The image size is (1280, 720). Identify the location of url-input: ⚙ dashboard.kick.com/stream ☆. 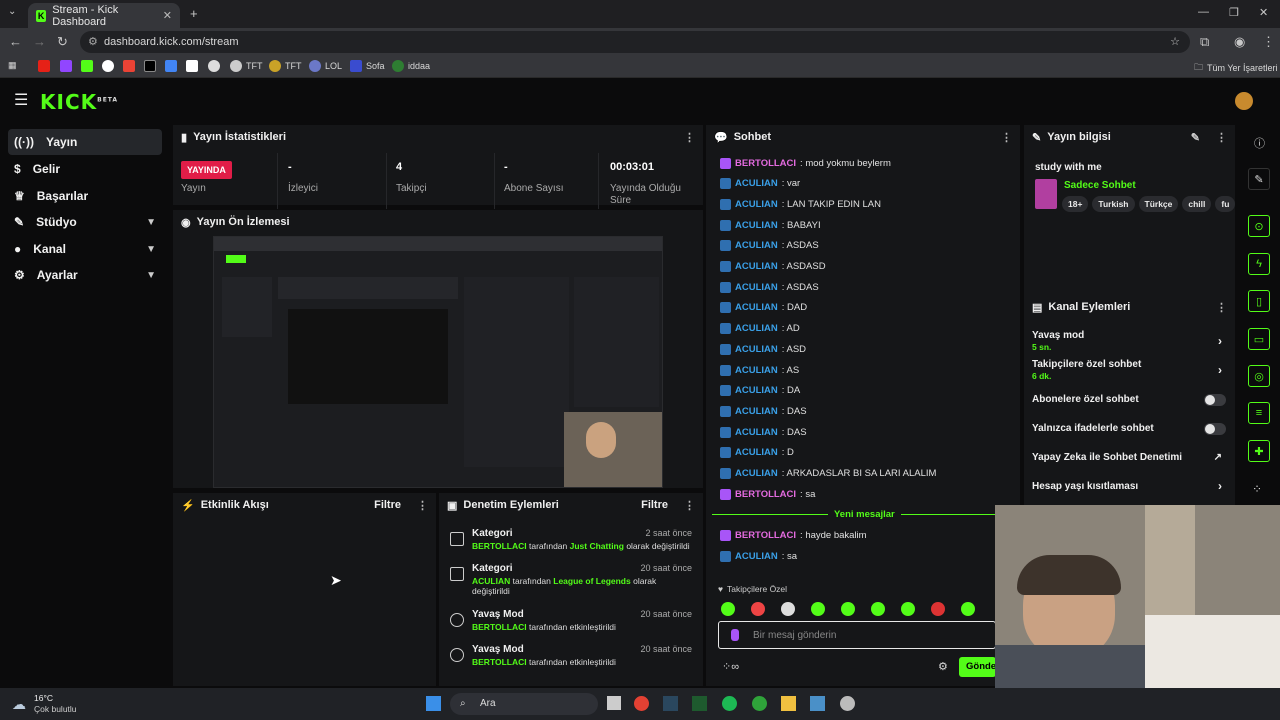
(635, 42).